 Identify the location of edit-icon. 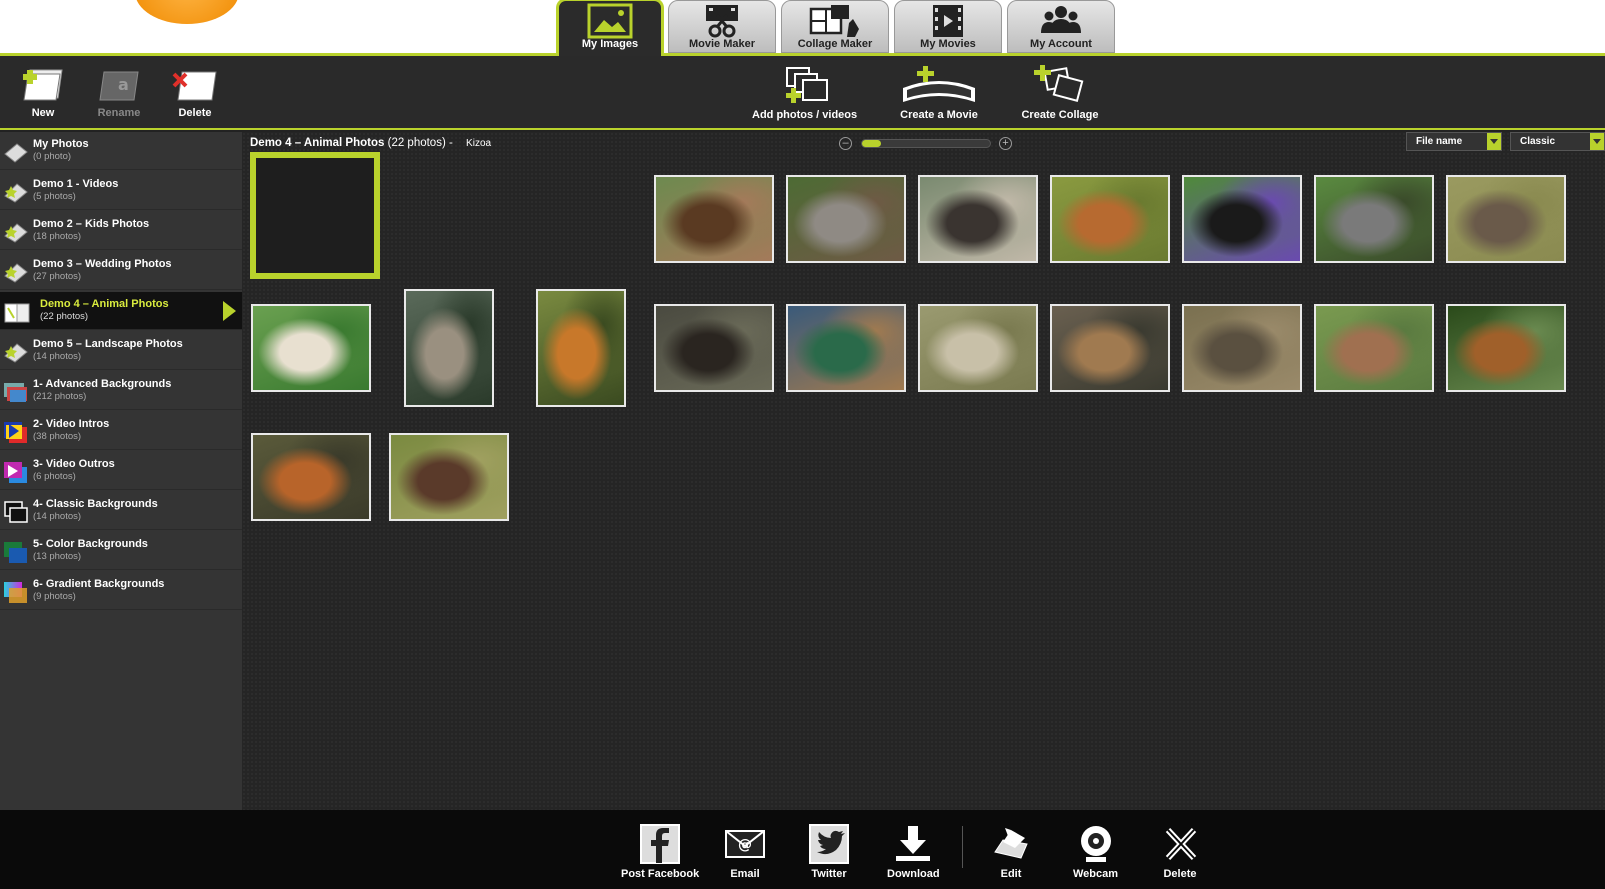
(1011, 844).